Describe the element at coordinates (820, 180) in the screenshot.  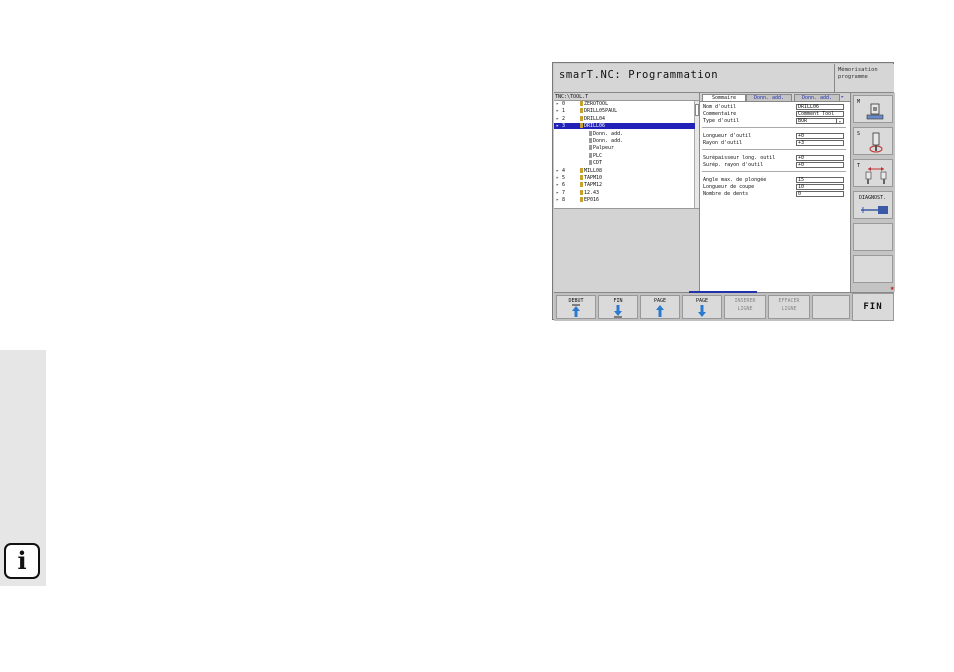
I see `field-value: 15` at that location.